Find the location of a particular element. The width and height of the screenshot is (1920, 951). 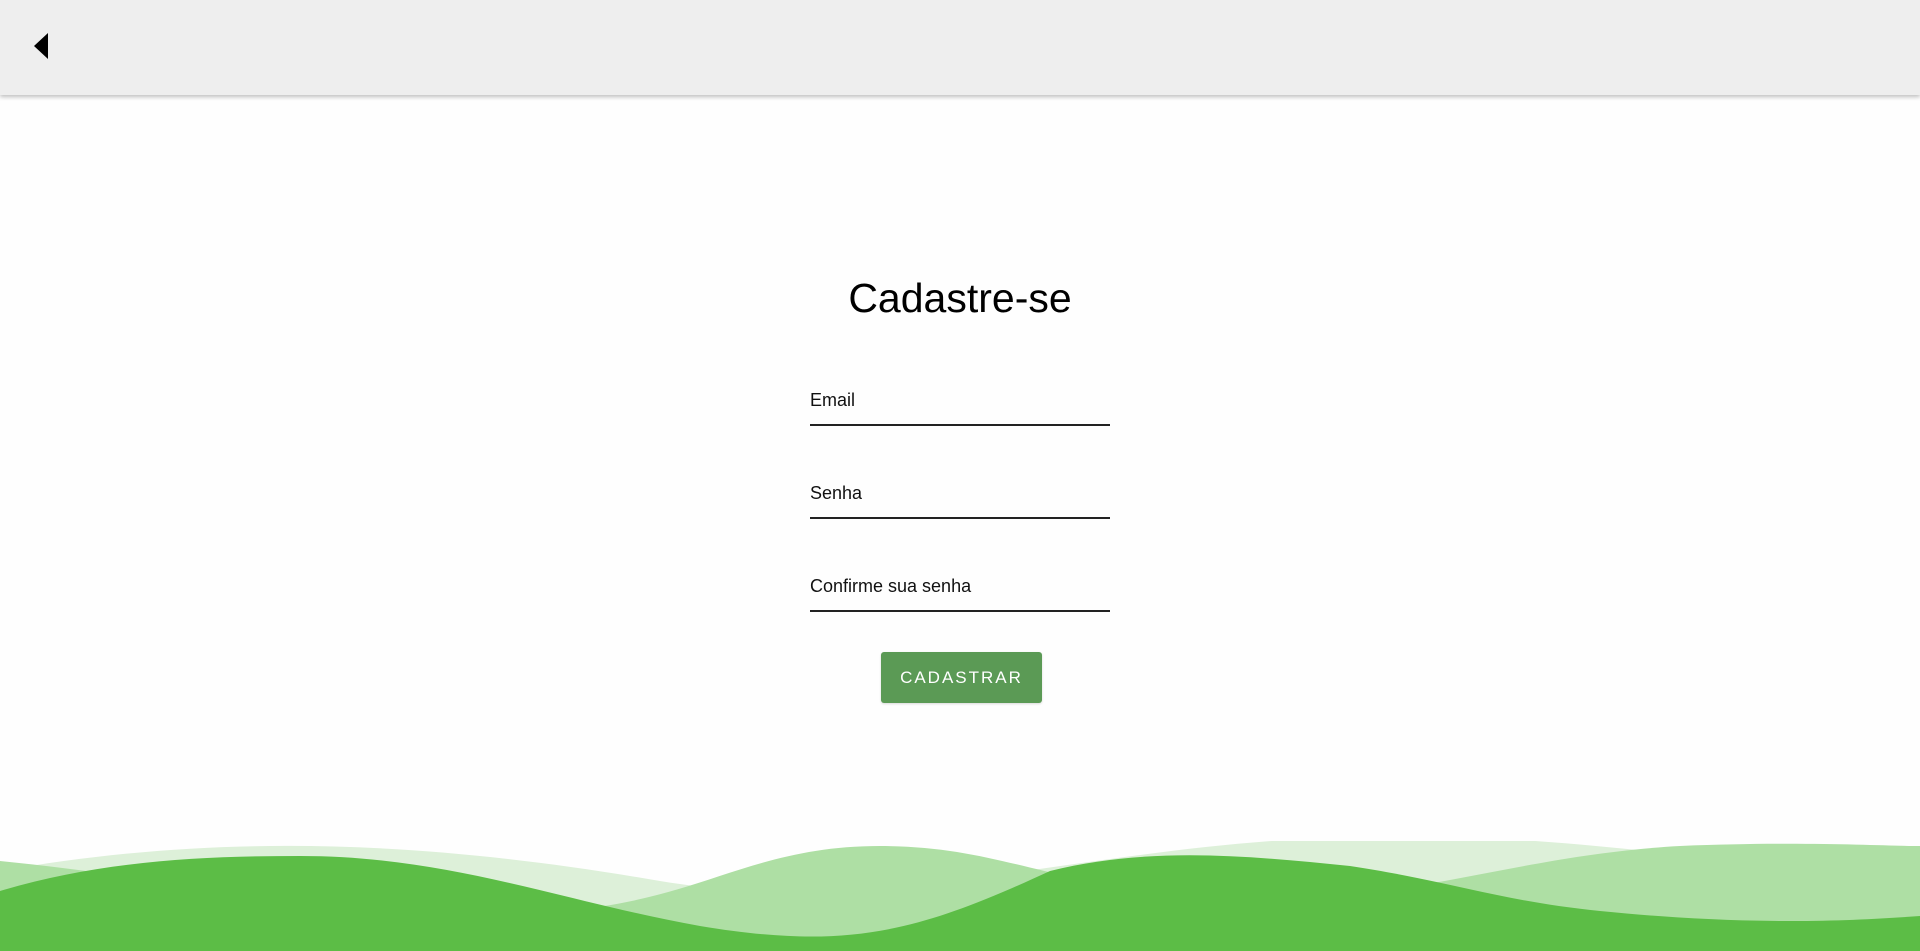

top-app-bar is located at coordinates (960, 47).